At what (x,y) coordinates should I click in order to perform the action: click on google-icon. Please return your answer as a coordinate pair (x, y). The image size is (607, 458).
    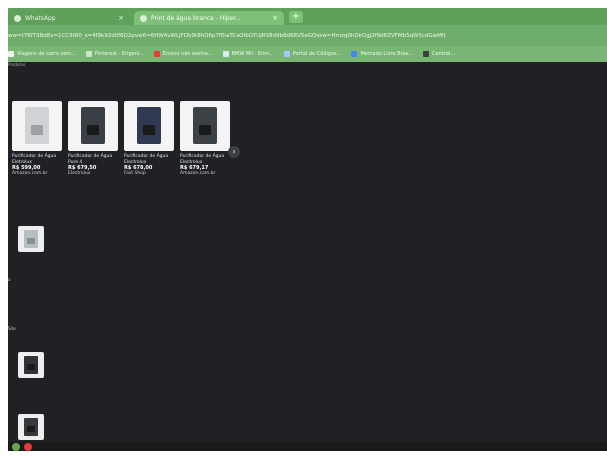
    Looking at the image, I should click on (143, 18).